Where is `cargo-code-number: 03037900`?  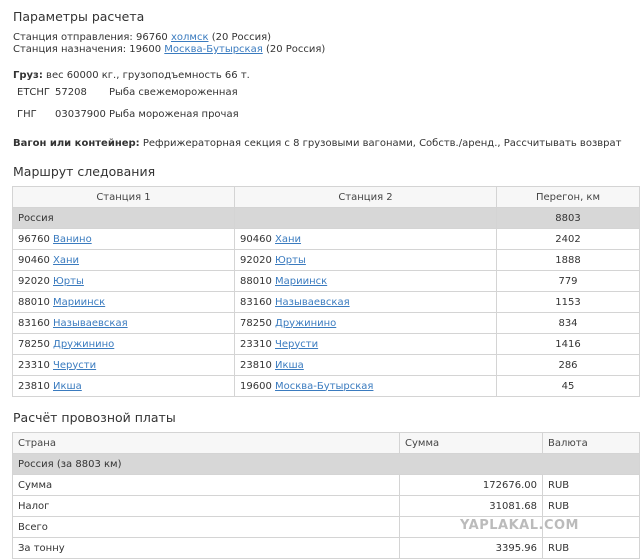 cargo-code-number: 03037900 is located at coordinates (80, 114).